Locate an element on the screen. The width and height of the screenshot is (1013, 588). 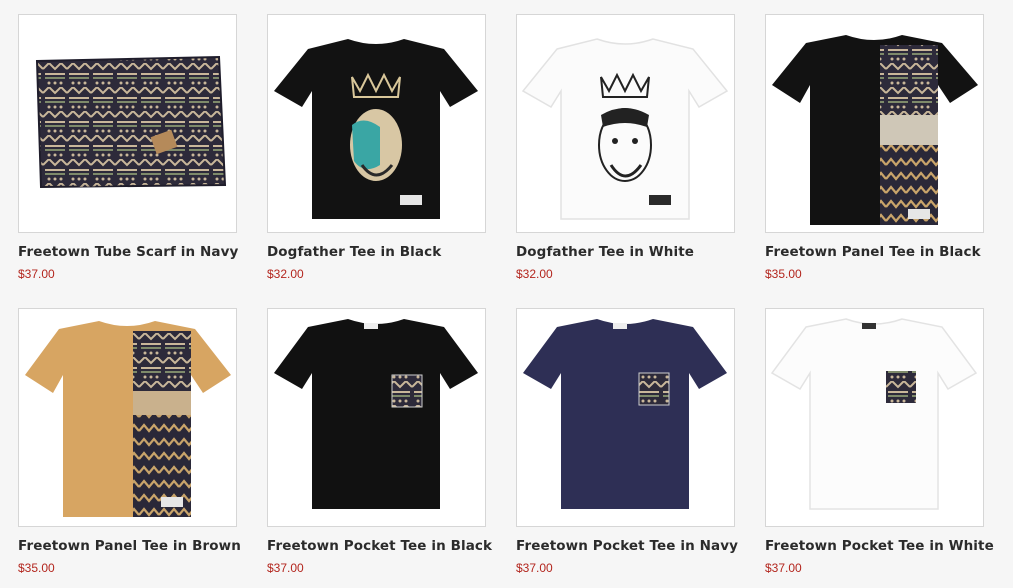
product-name: Dogfather Tee in Black is located at coordinates (387, 252).